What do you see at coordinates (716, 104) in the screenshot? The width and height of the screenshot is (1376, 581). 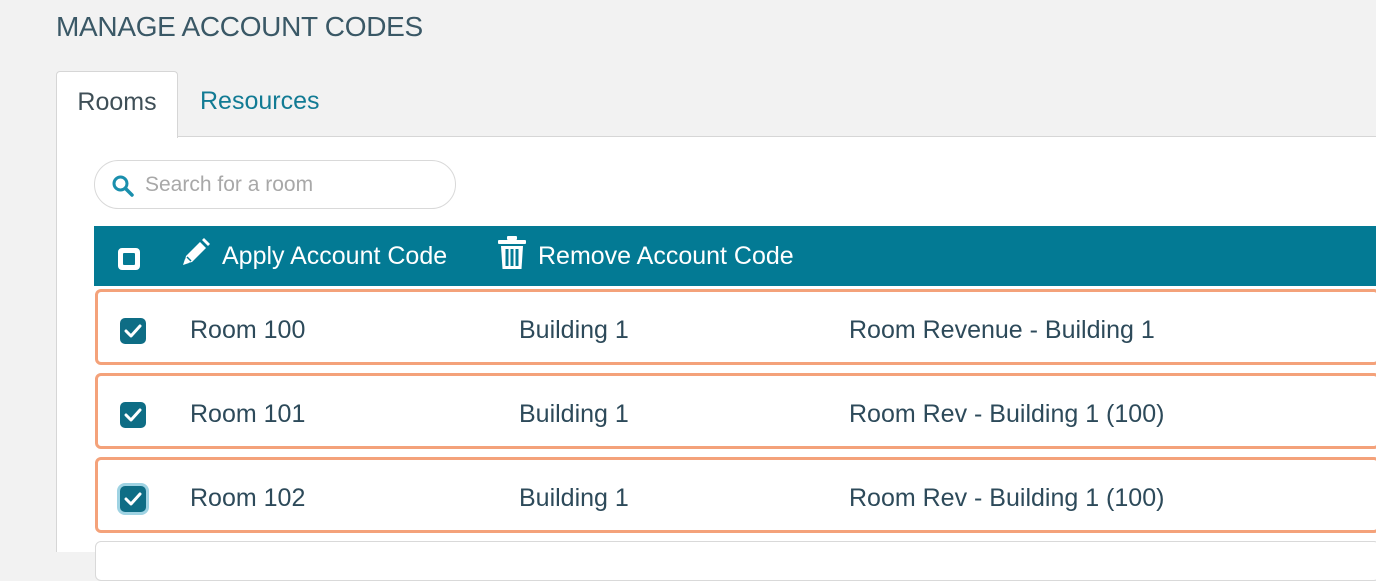 I see `tab-bar: Rooms Resources` at bounding box center [716, 104].